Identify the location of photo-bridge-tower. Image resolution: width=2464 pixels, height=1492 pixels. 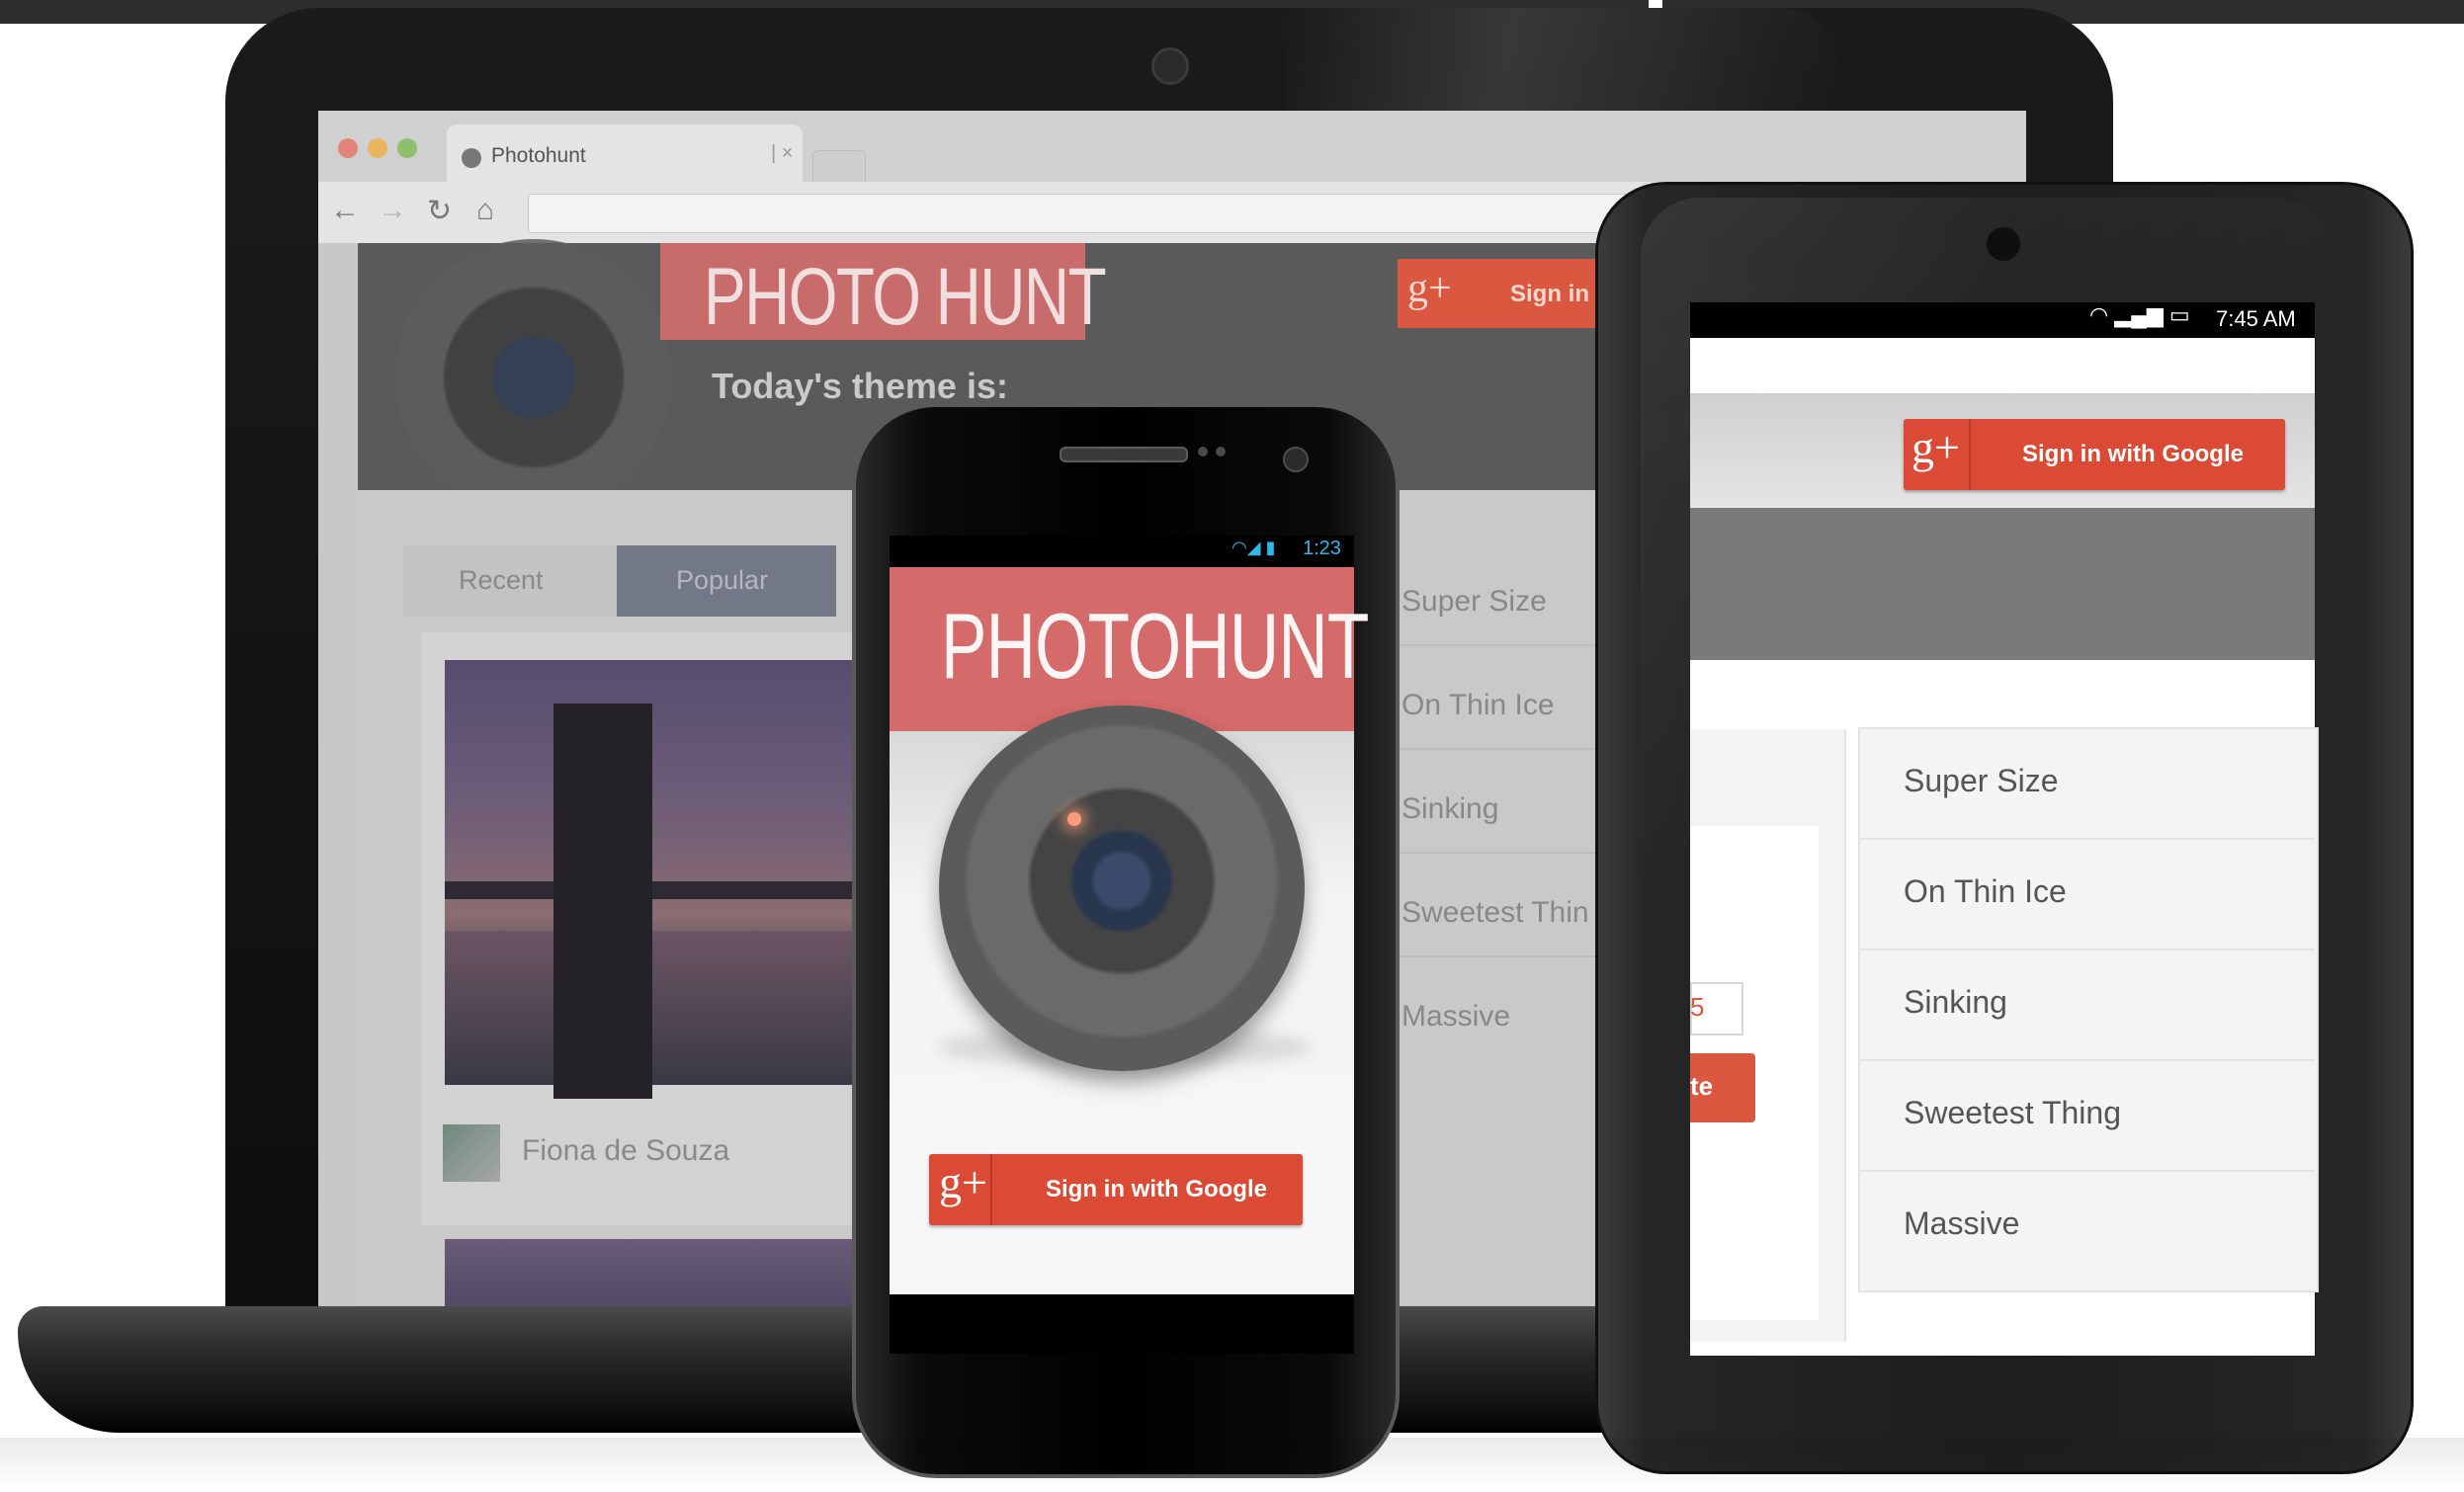
(602, 901).